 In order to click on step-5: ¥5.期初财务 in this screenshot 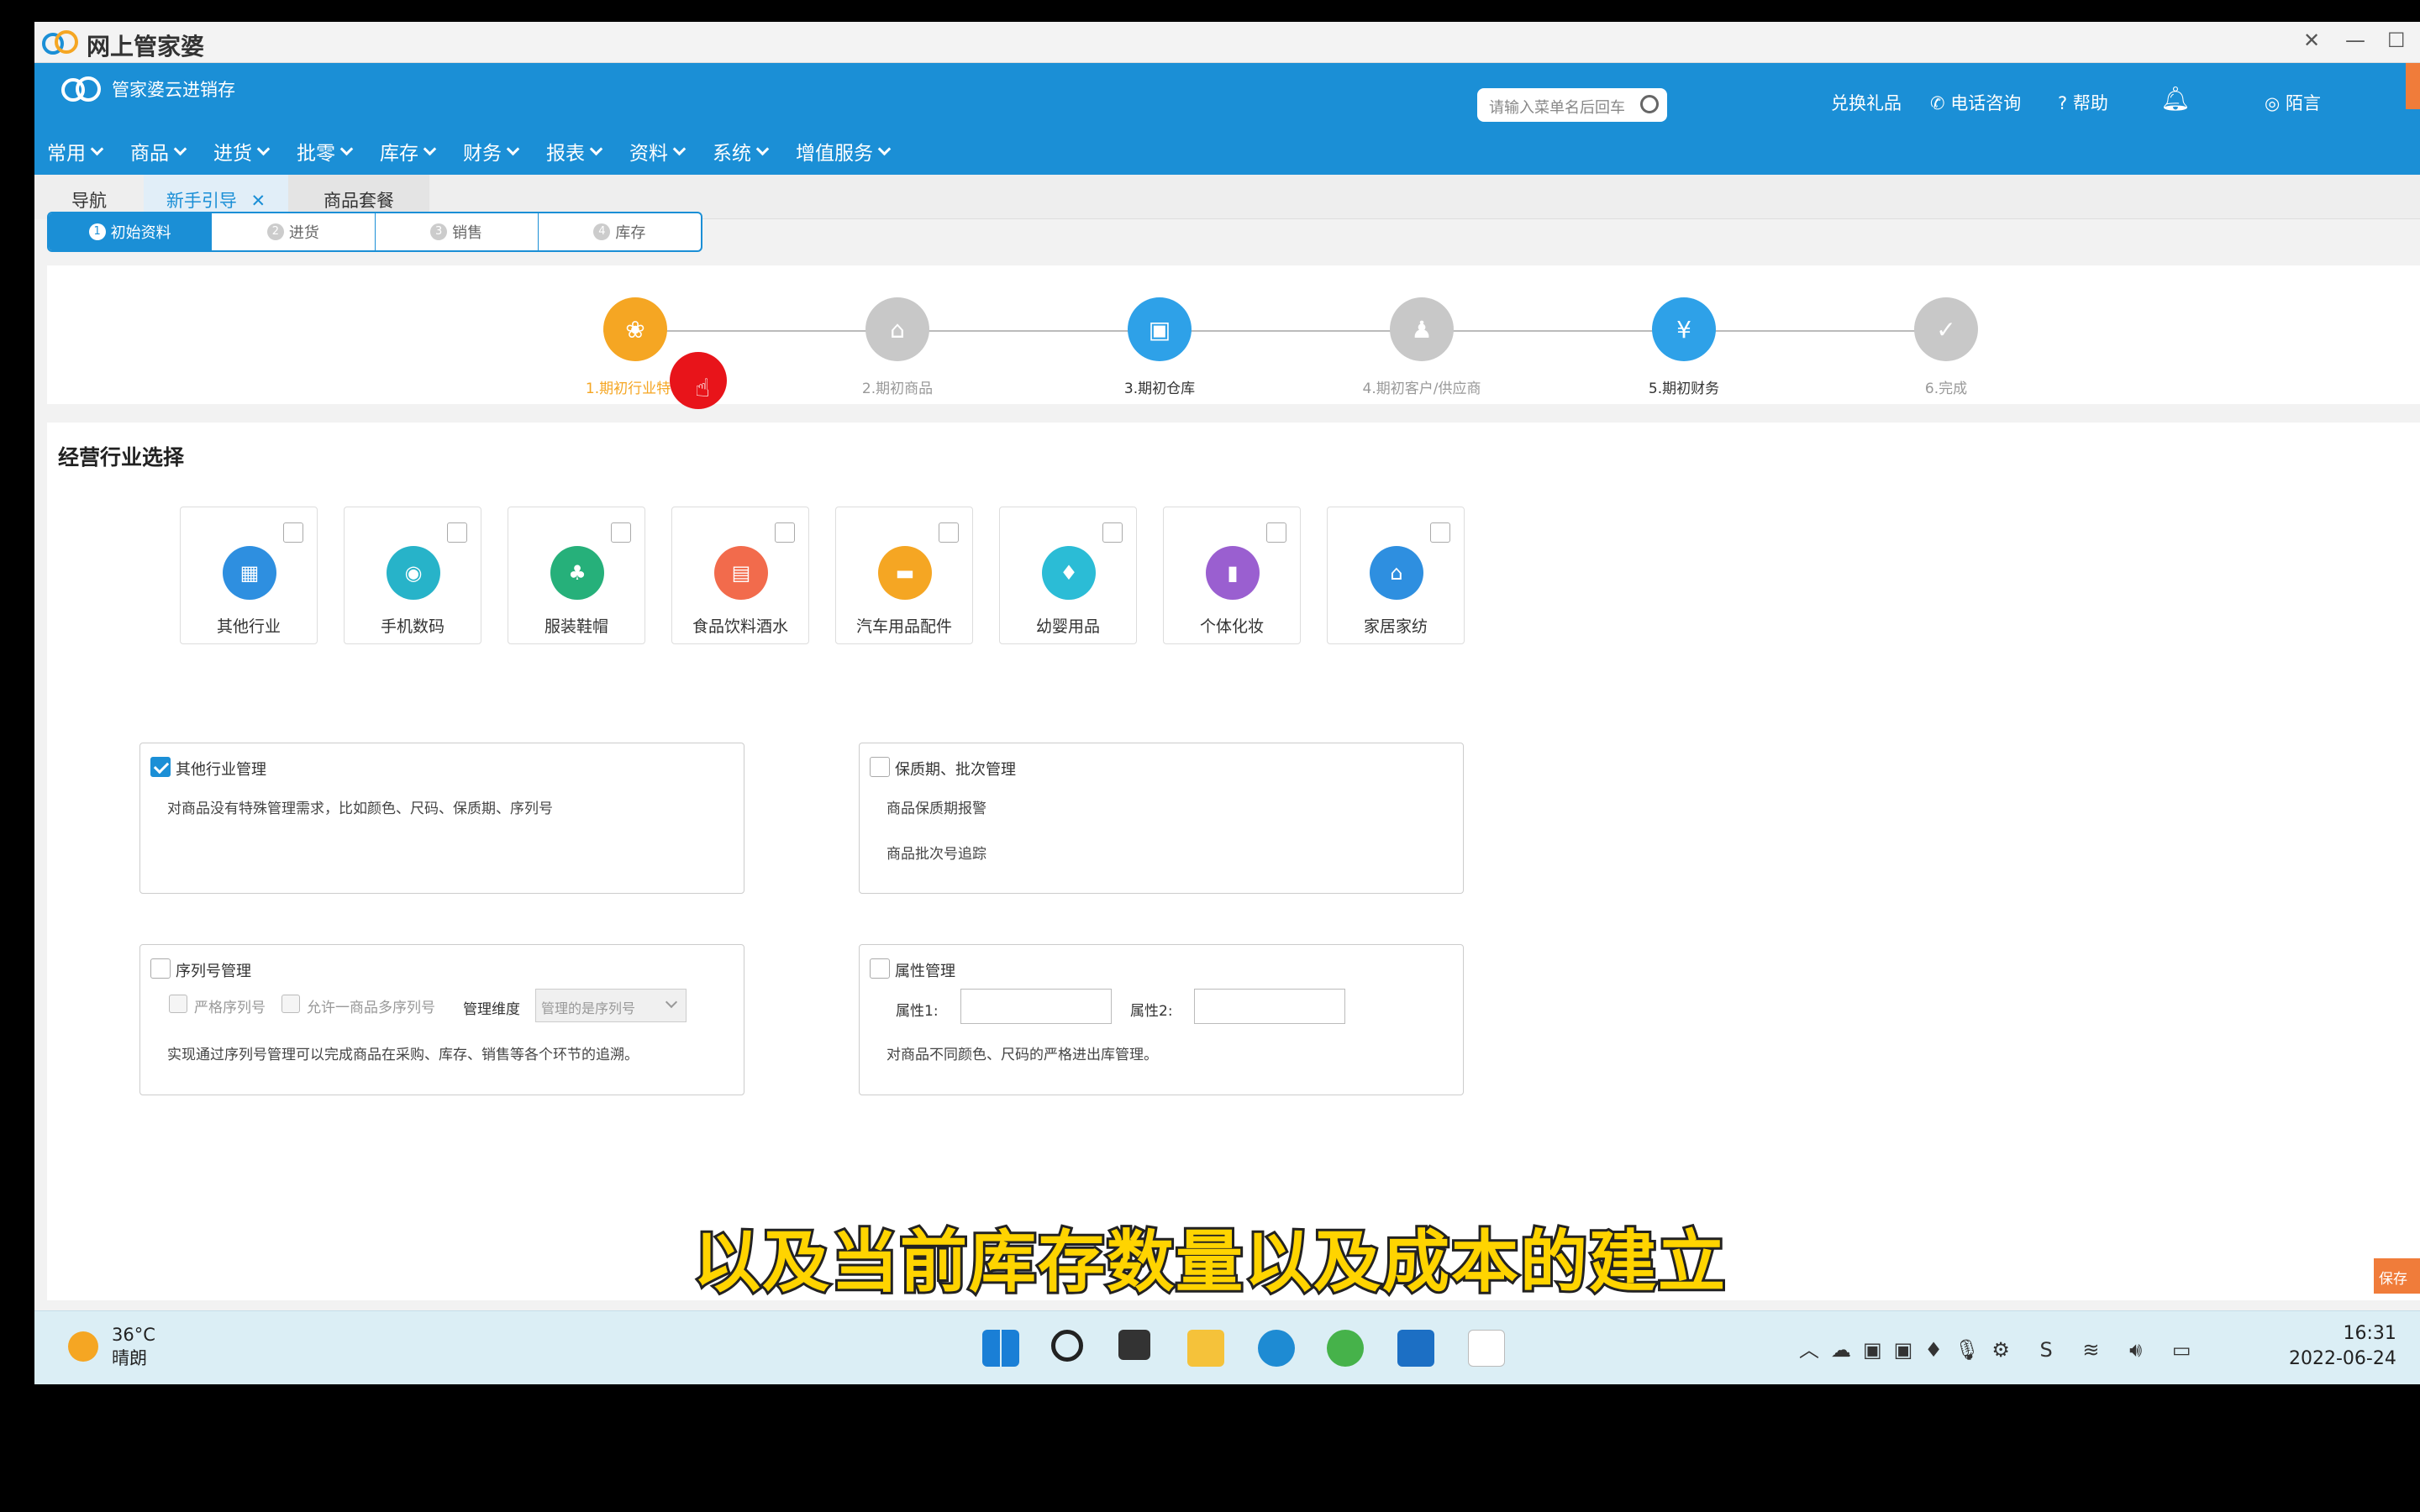, I will do `click(1684, 347)`.